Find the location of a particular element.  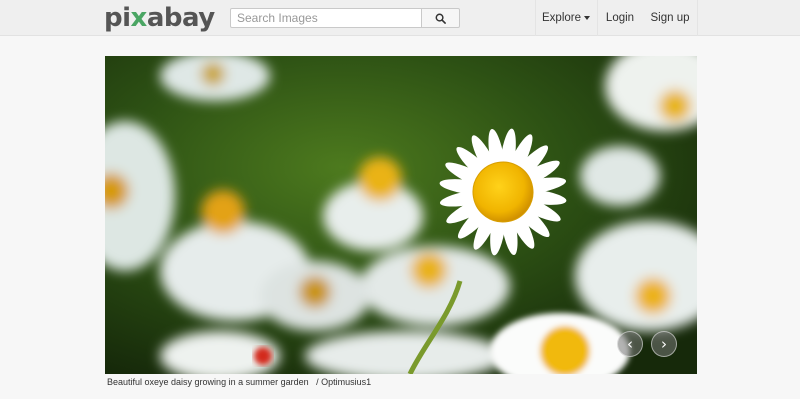

logo-text: pixabay is located at coordinates (159, 18).